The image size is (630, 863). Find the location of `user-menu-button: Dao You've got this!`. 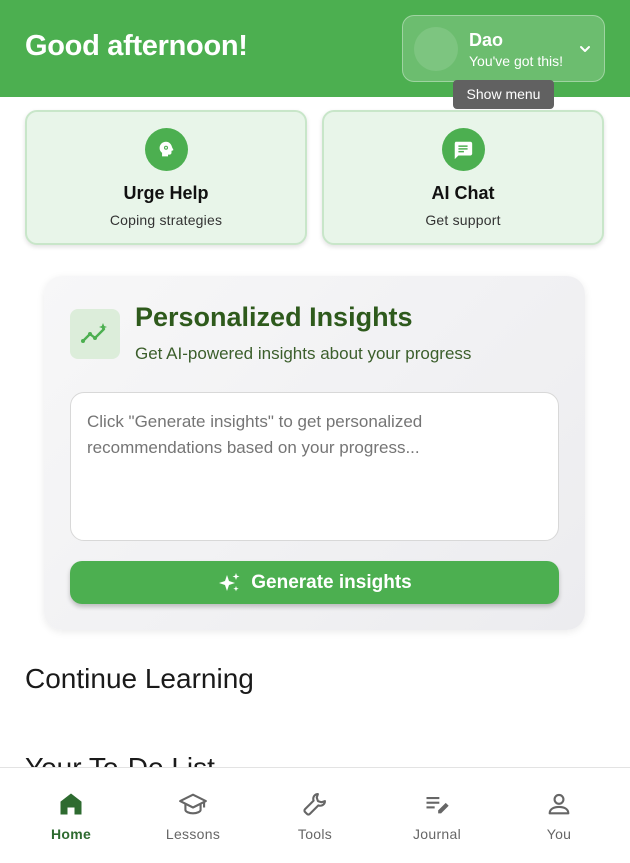

user-menu-button: Dao You've got this! is located at coordinates (503, 48).